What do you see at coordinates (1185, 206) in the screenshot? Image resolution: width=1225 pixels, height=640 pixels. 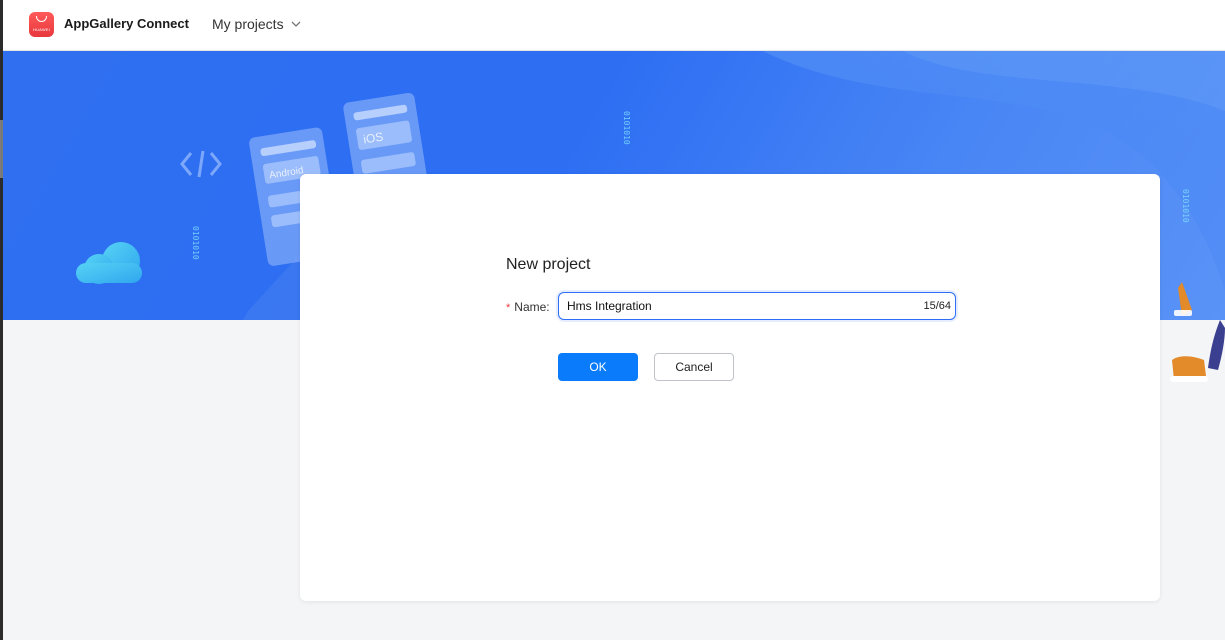 I see `binary-text-right: 0101010` at bounding box center [1185, 206].